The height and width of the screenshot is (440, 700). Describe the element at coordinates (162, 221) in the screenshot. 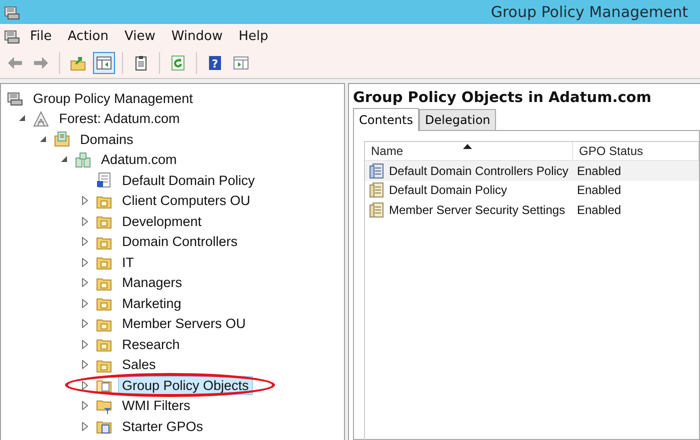

I see `tree-item: Development` at that location.